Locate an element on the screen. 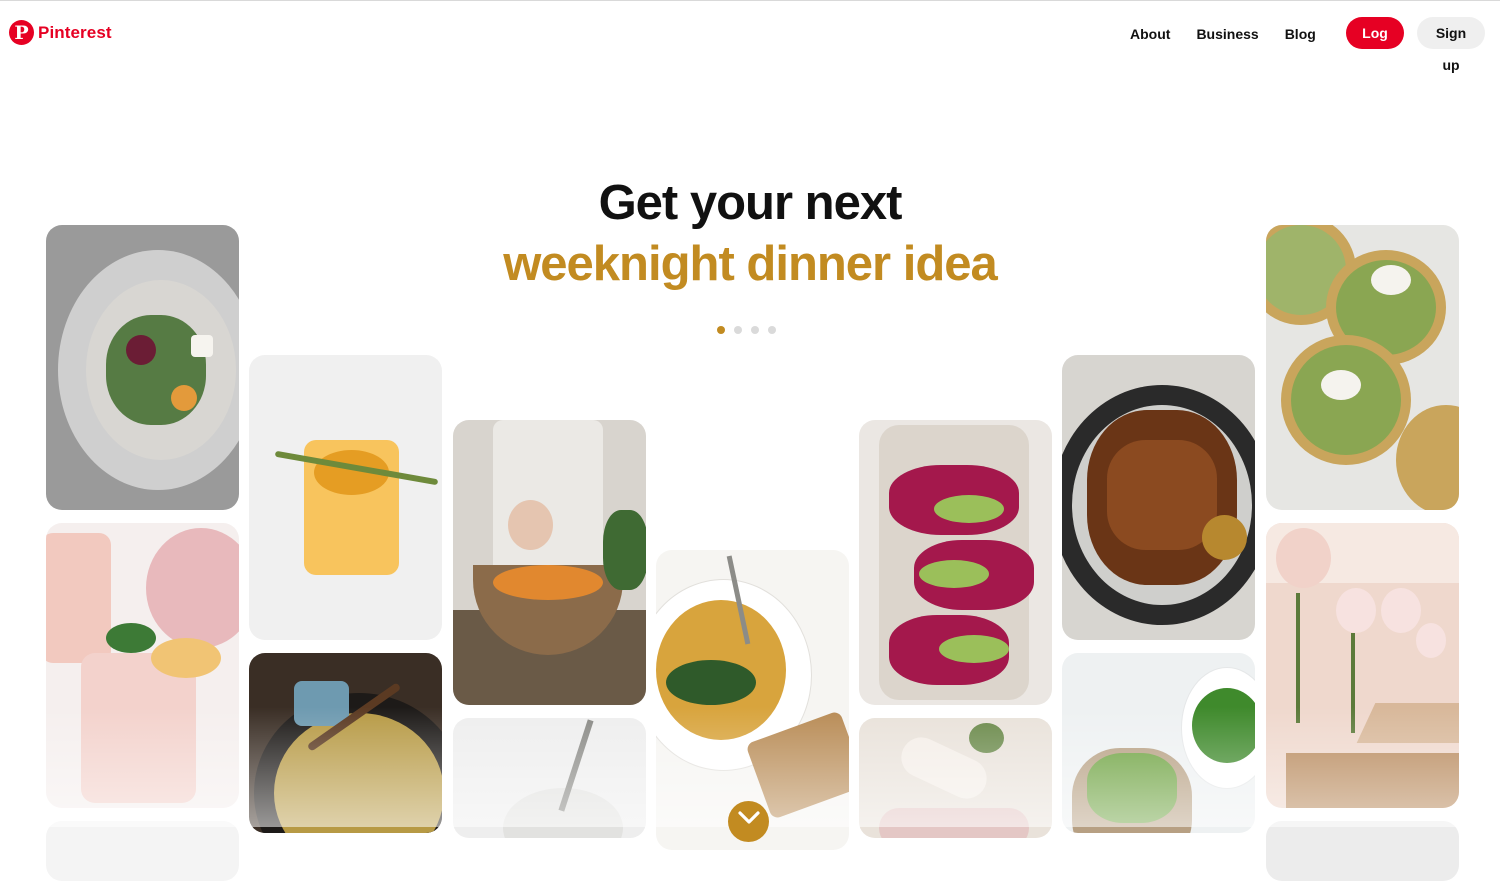 This screenshot has width=1500, height=881. nav-business-link: Business is located at coordinates (1227, 34).